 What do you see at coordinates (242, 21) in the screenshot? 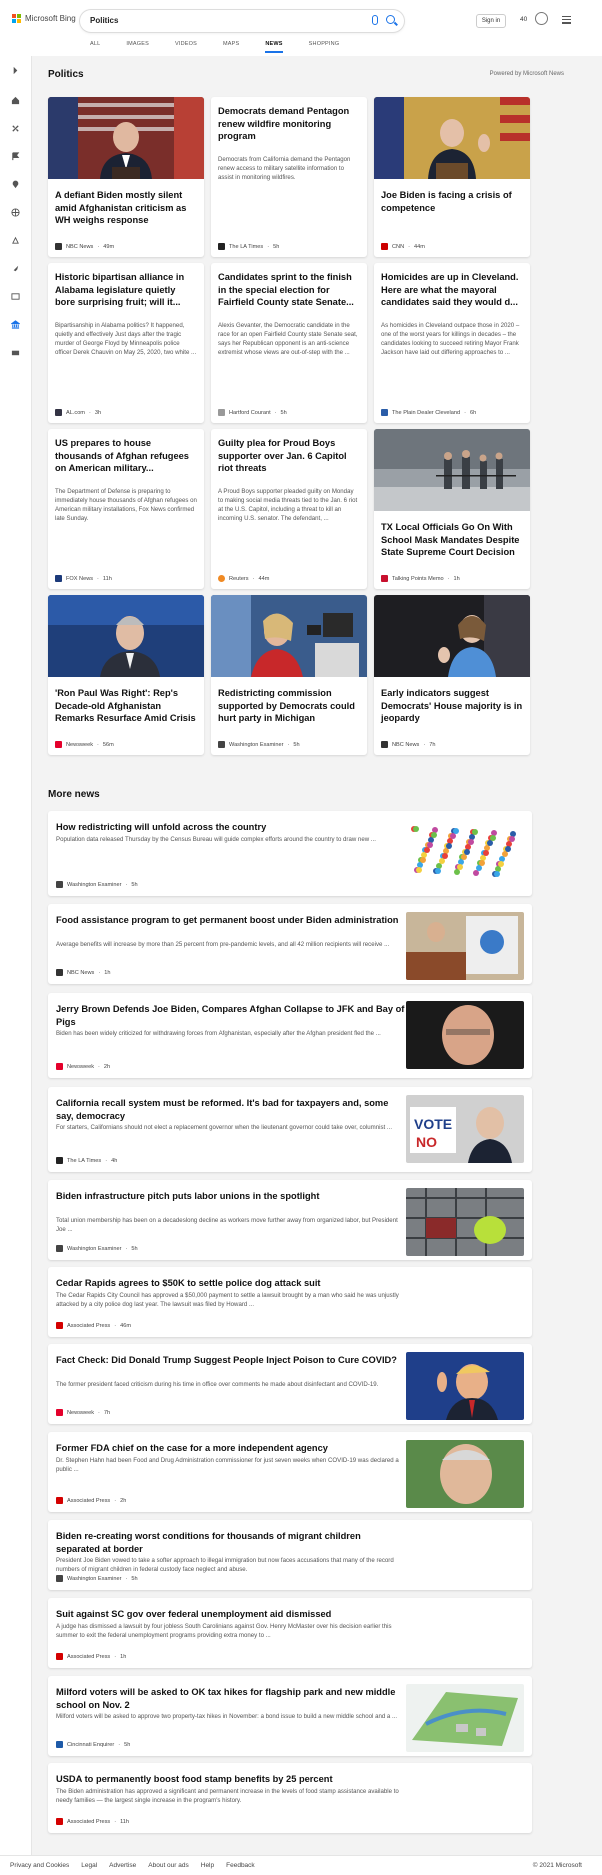
I see `search-box: Politics` at bounding box center [242, 21].